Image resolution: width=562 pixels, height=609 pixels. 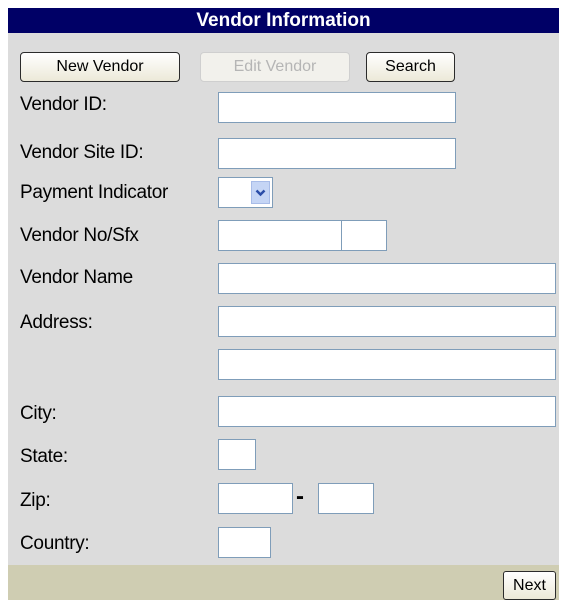 What do you see at coordinates (244, 542) in the screenshot?
I see `country-input` at bounding box center [244, 542].